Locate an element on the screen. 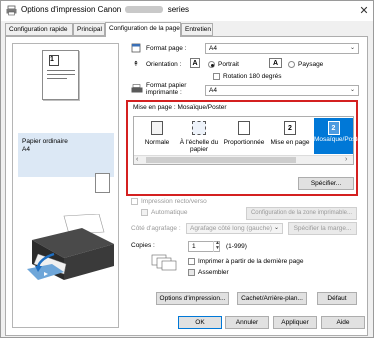  page-size-select: A4 ⌄ is located at coordinates (282, 48).